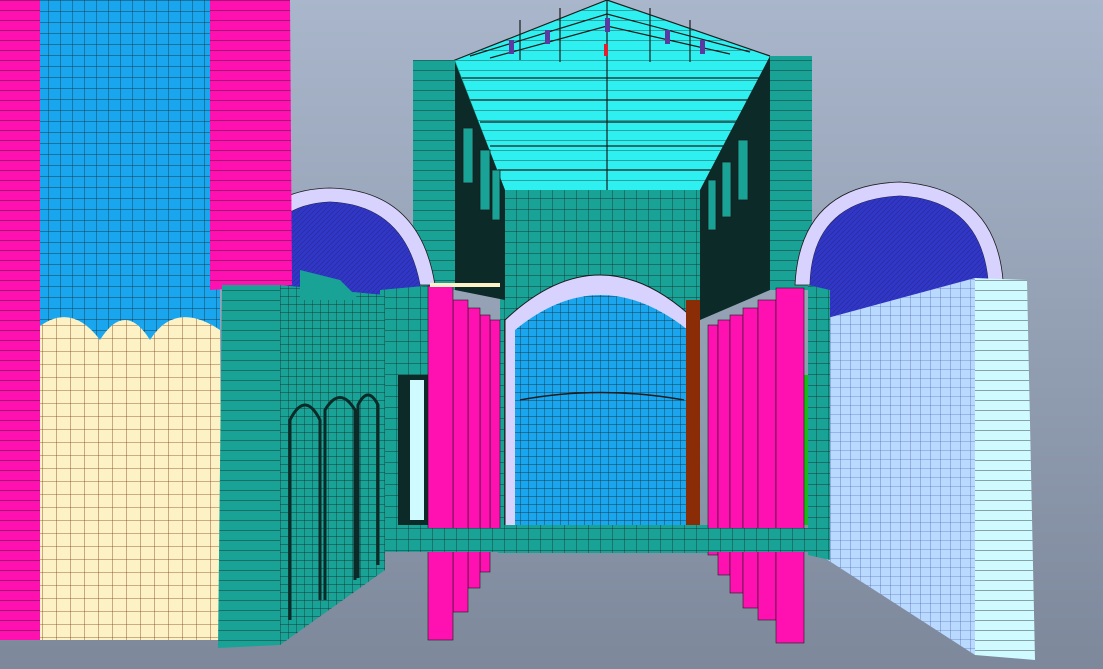 This screenshot has height=669, width=1103. What do you see at coordinates (407, 412) in the screenshot?
I see `left-inner-panel` at bounding box center [407, 412].